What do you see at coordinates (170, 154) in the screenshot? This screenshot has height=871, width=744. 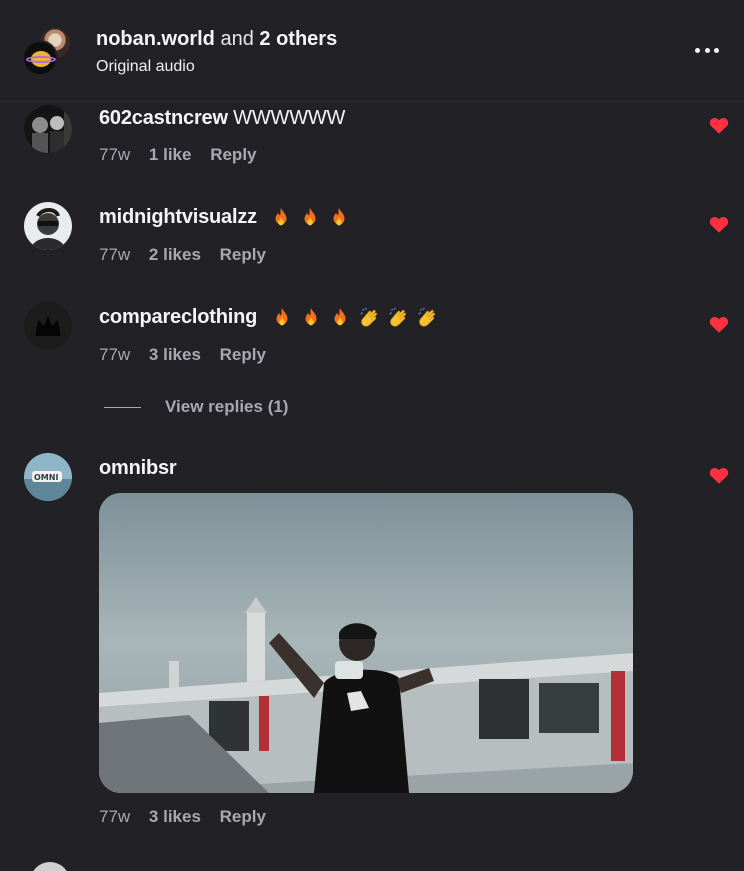 I see `comment-likes: 1 like` at bounding box center [170, 154].